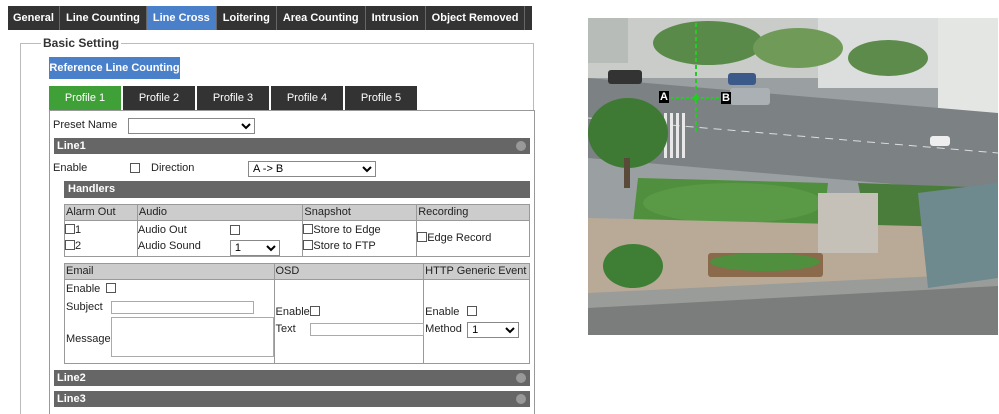 Image resolution: width=999 pixels, height=414 pixels. Describe the element at coordinates (521, 146) in the screenshot. I see `collapse-icon` at that location.